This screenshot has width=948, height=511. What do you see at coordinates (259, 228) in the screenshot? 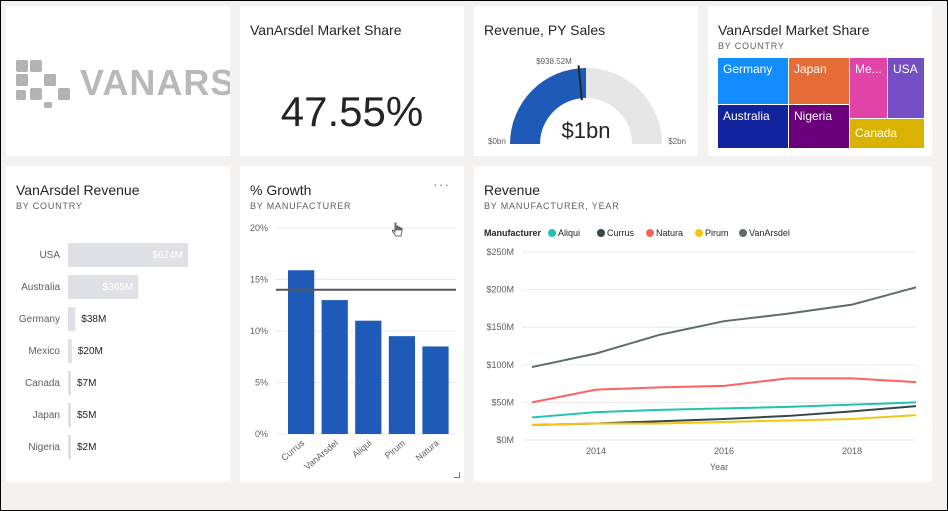
I see `y-tick-label: 20%` at bounding box center [259, 228].